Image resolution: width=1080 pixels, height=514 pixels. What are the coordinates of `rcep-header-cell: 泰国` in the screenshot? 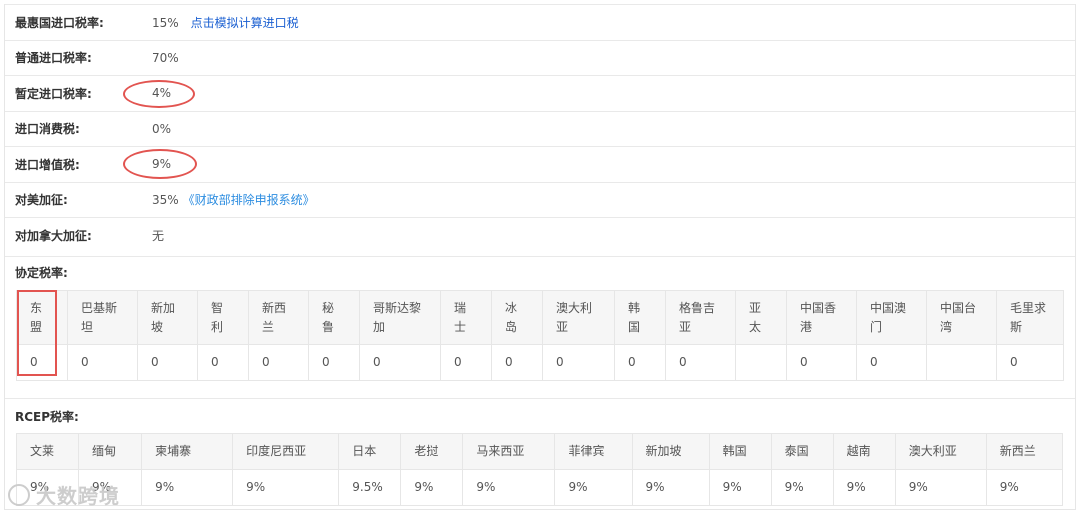 It's located at (802, 451).